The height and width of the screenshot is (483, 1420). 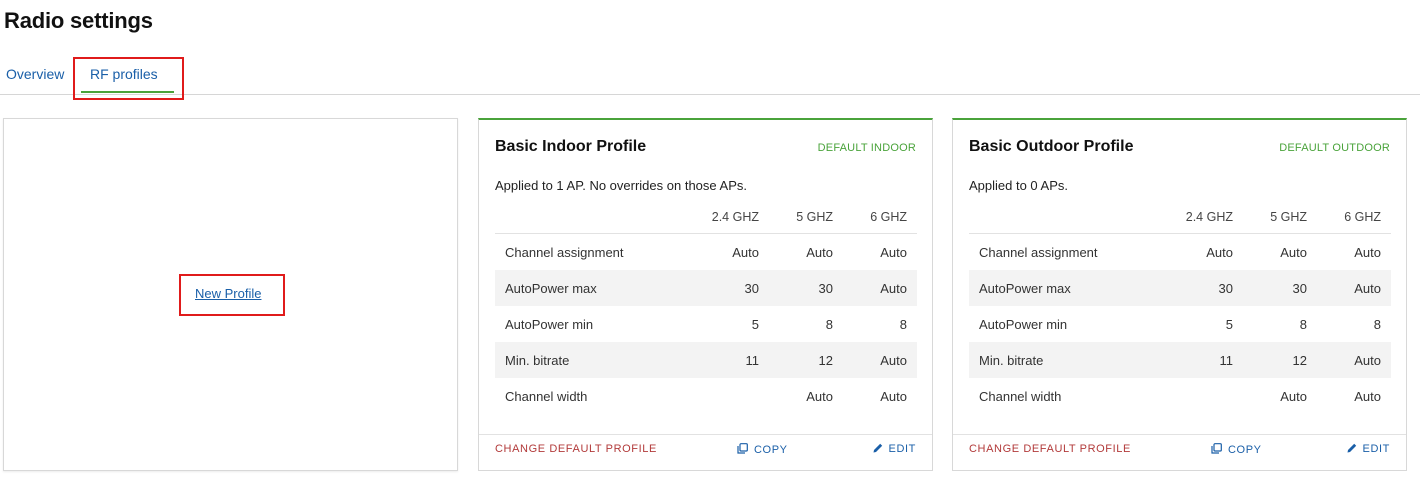 I want to click on default-badge: DEFAULT OUTDOOR, so click(x=1334, y=148).